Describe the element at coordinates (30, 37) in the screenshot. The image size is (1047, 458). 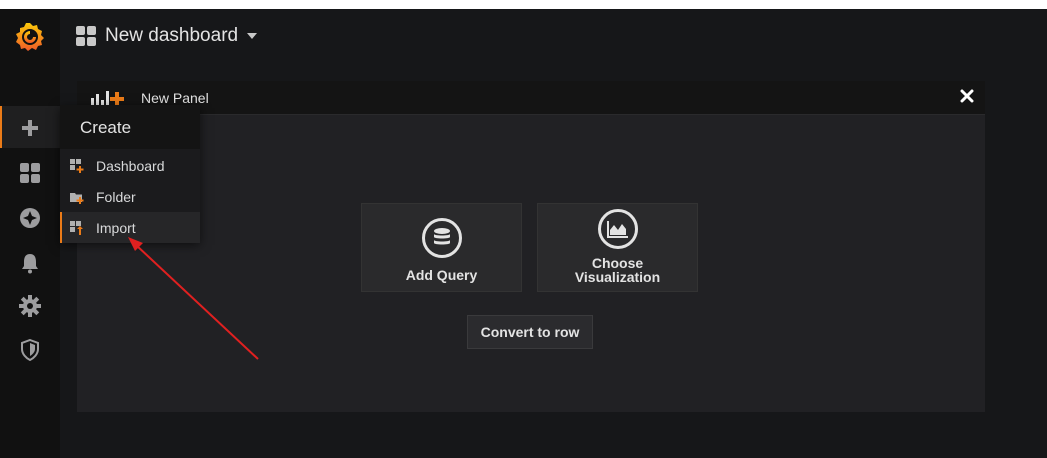
I see `grafana-logo-icon` at that location.